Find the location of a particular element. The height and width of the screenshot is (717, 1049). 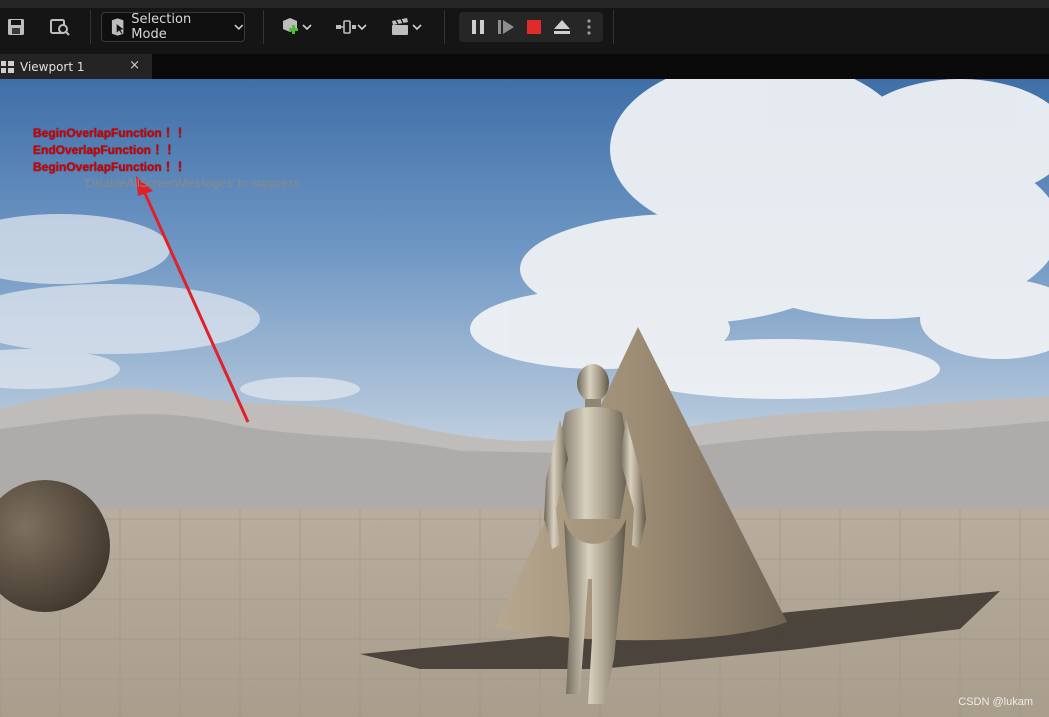

main-toolbar: Selection Mode is located at coordinates (524, 27).